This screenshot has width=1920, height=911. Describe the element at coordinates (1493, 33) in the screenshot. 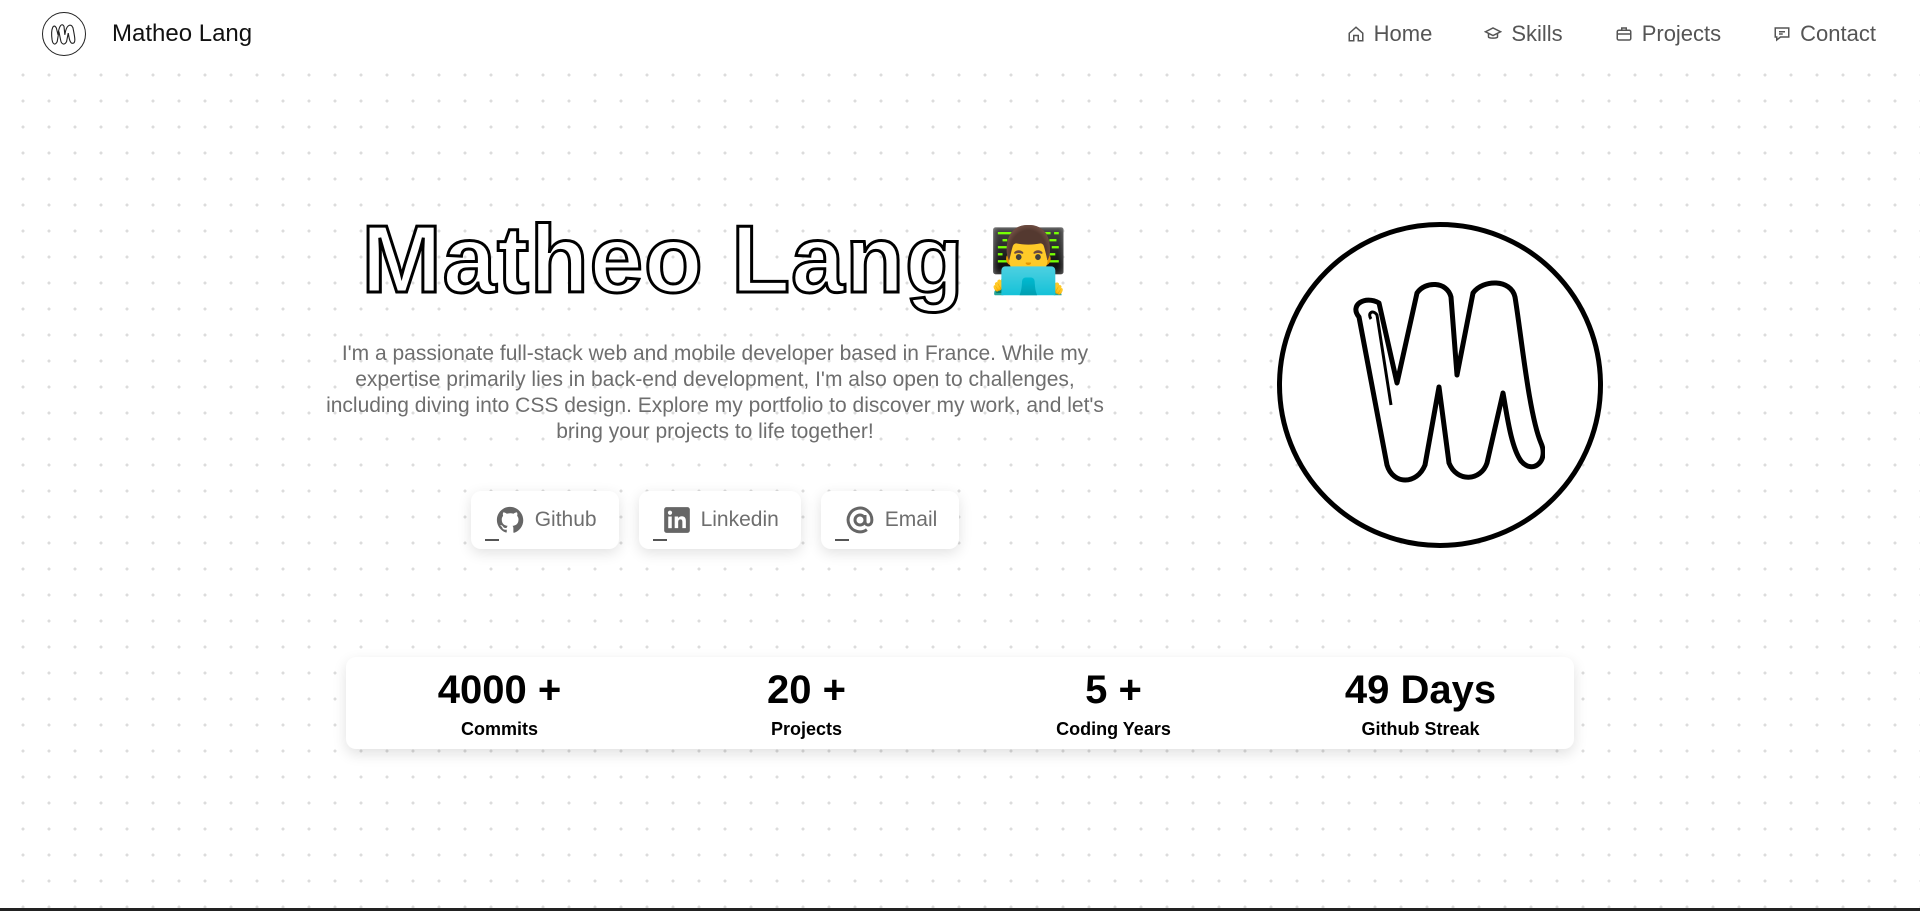

I see `graduation-cap-icon` at that location.